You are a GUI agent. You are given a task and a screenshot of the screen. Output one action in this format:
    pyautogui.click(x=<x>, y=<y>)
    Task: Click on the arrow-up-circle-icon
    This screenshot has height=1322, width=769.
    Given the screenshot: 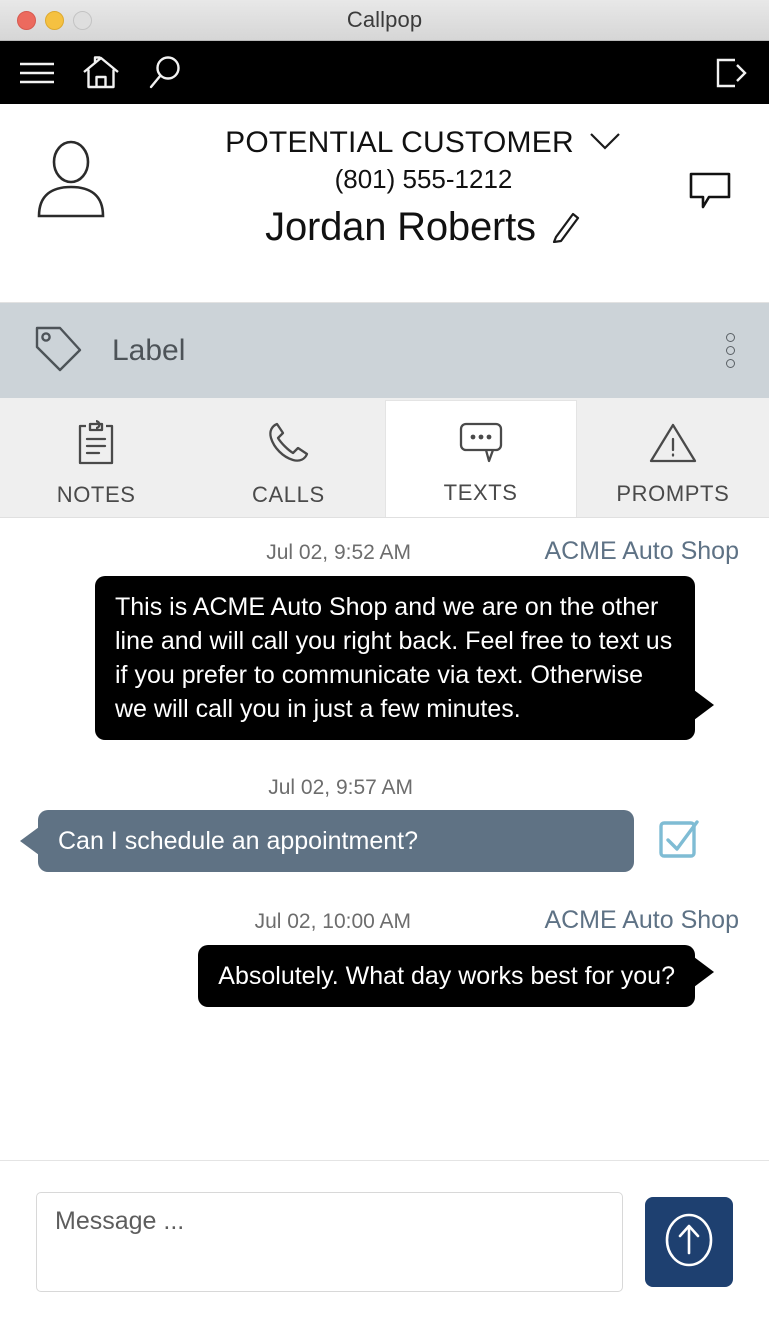 What is the action you would take?
    pyautogui.click(x=689, y=1241)
    